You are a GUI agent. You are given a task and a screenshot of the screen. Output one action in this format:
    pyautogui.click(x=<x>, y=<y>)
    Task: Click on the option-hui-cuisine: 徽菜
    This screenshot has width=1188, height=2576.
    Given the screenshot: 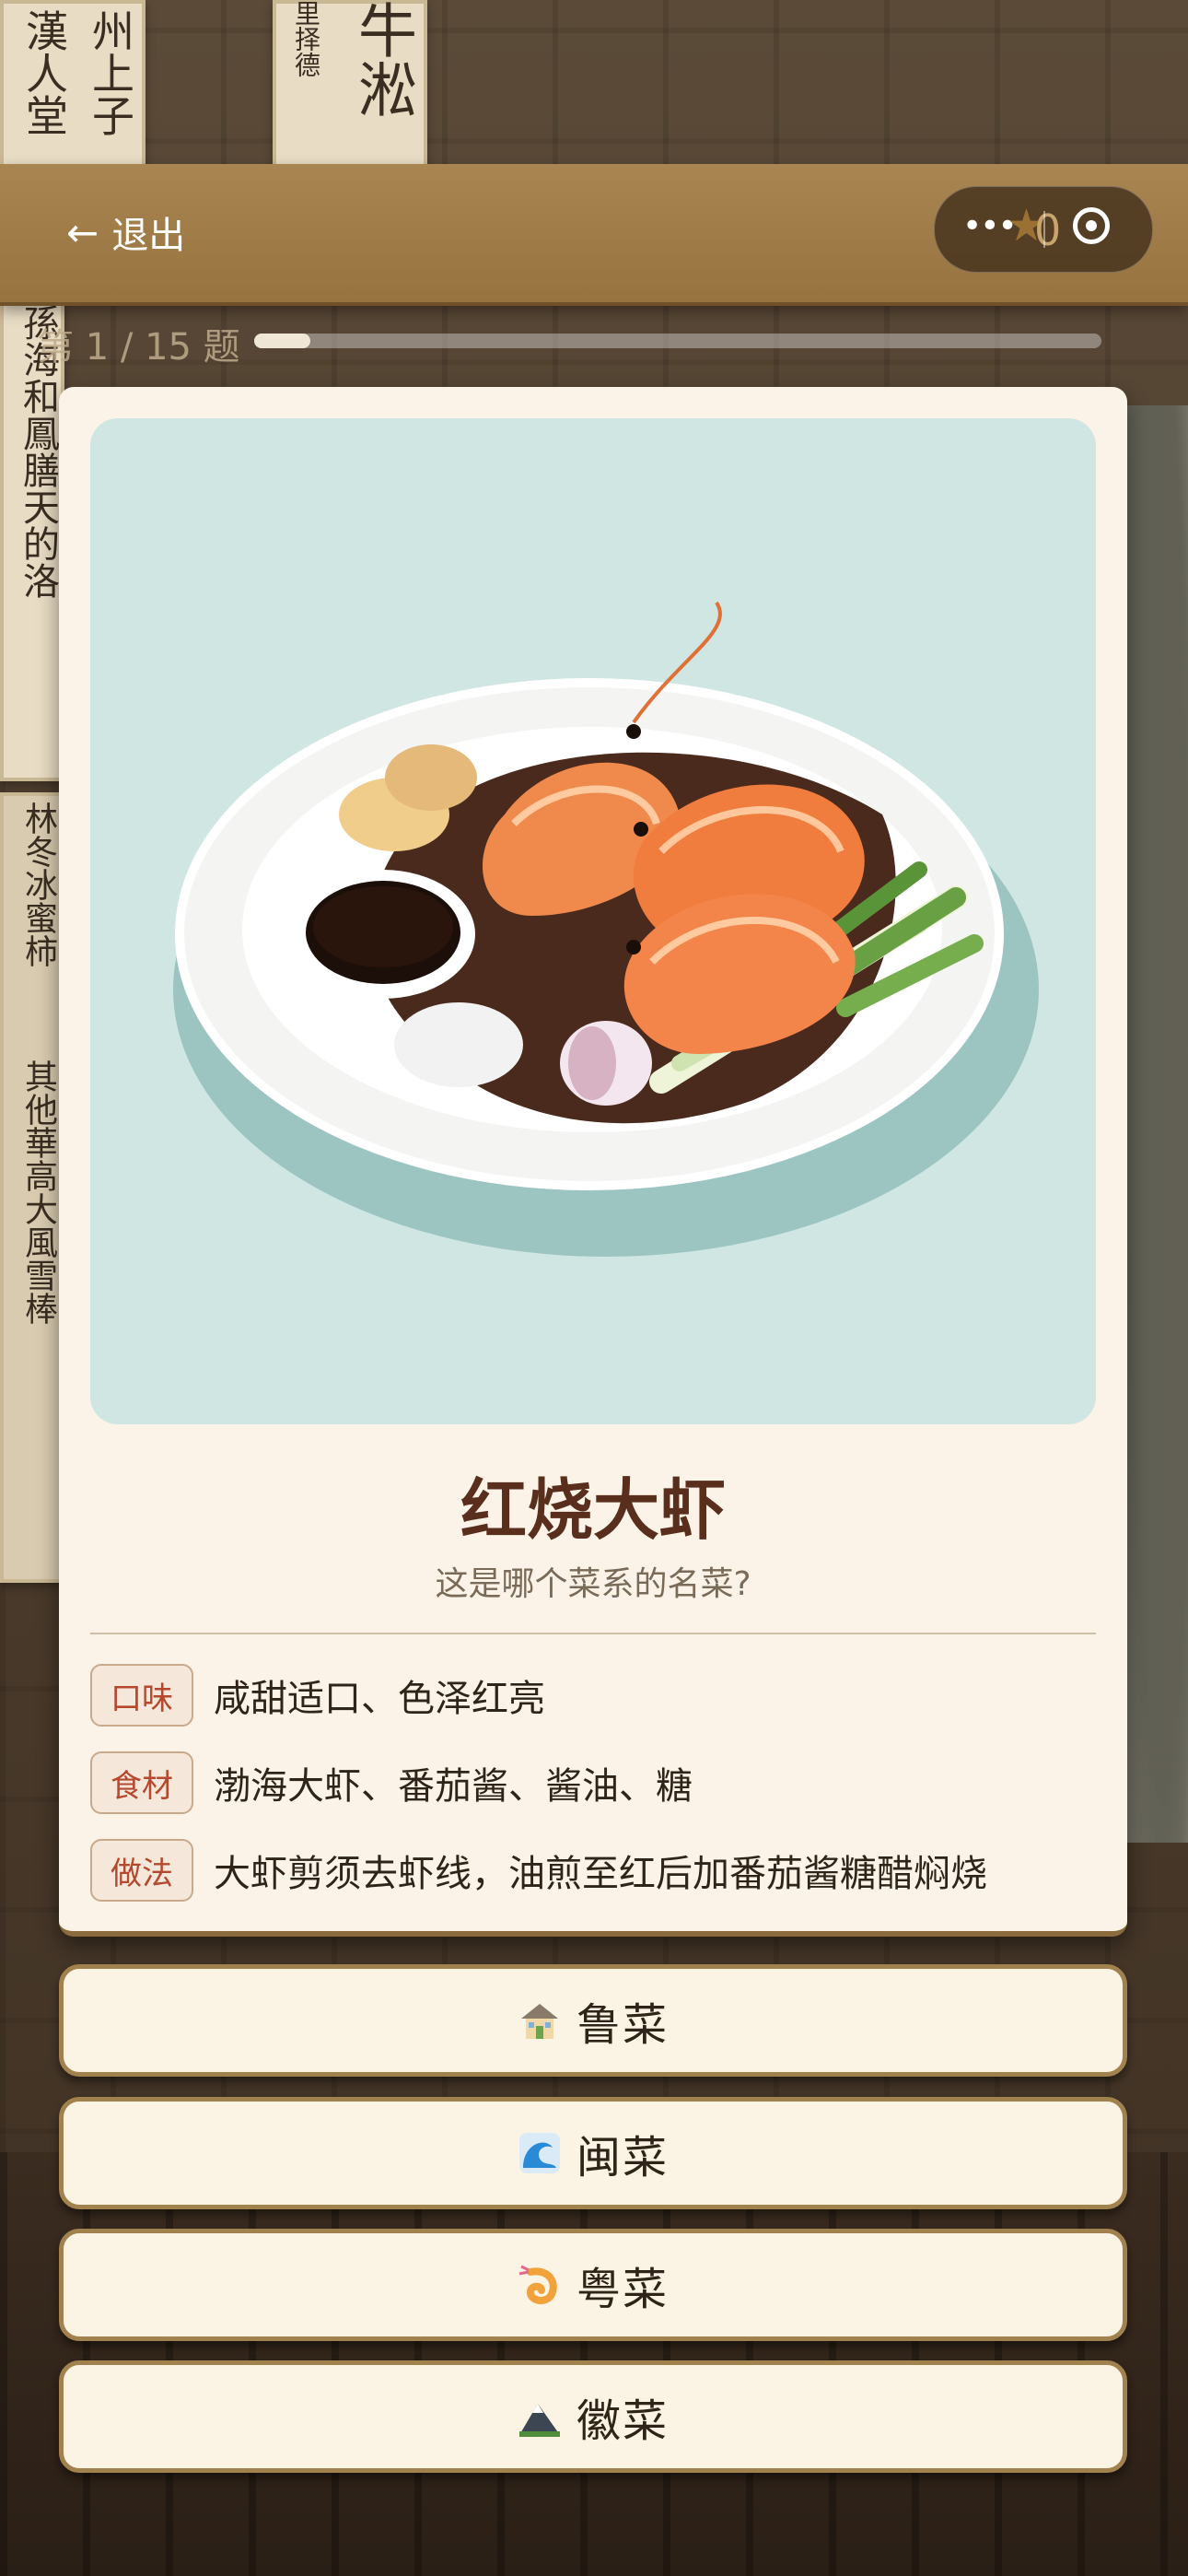 What is the action you would take?
    pyautogui.click(x=593, y=2416)
    